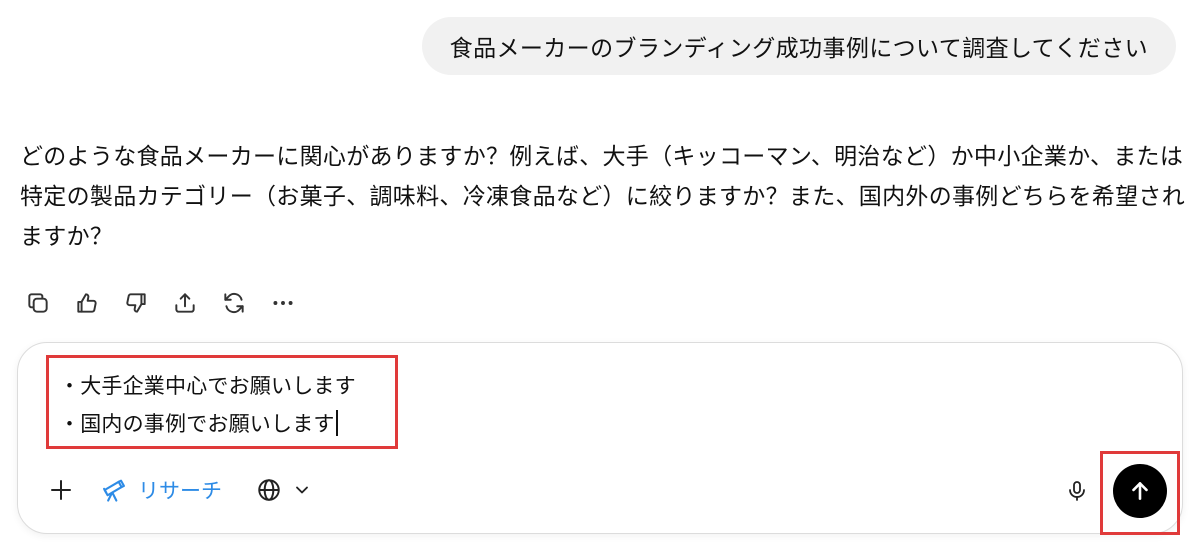 The height and width of the screenshot is (543, 1200). I want to click on voice-input-button, so click(1077, 491).